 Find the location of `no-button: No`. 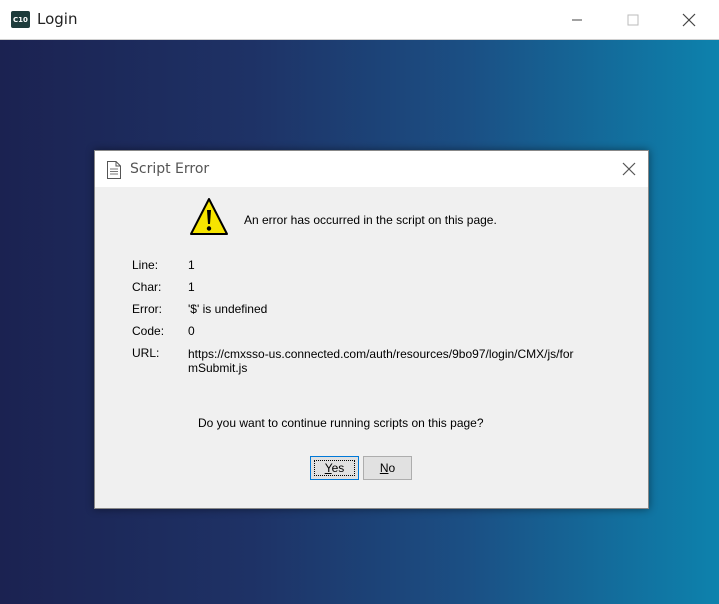

no-button: No is located at coordinates (387, 468).